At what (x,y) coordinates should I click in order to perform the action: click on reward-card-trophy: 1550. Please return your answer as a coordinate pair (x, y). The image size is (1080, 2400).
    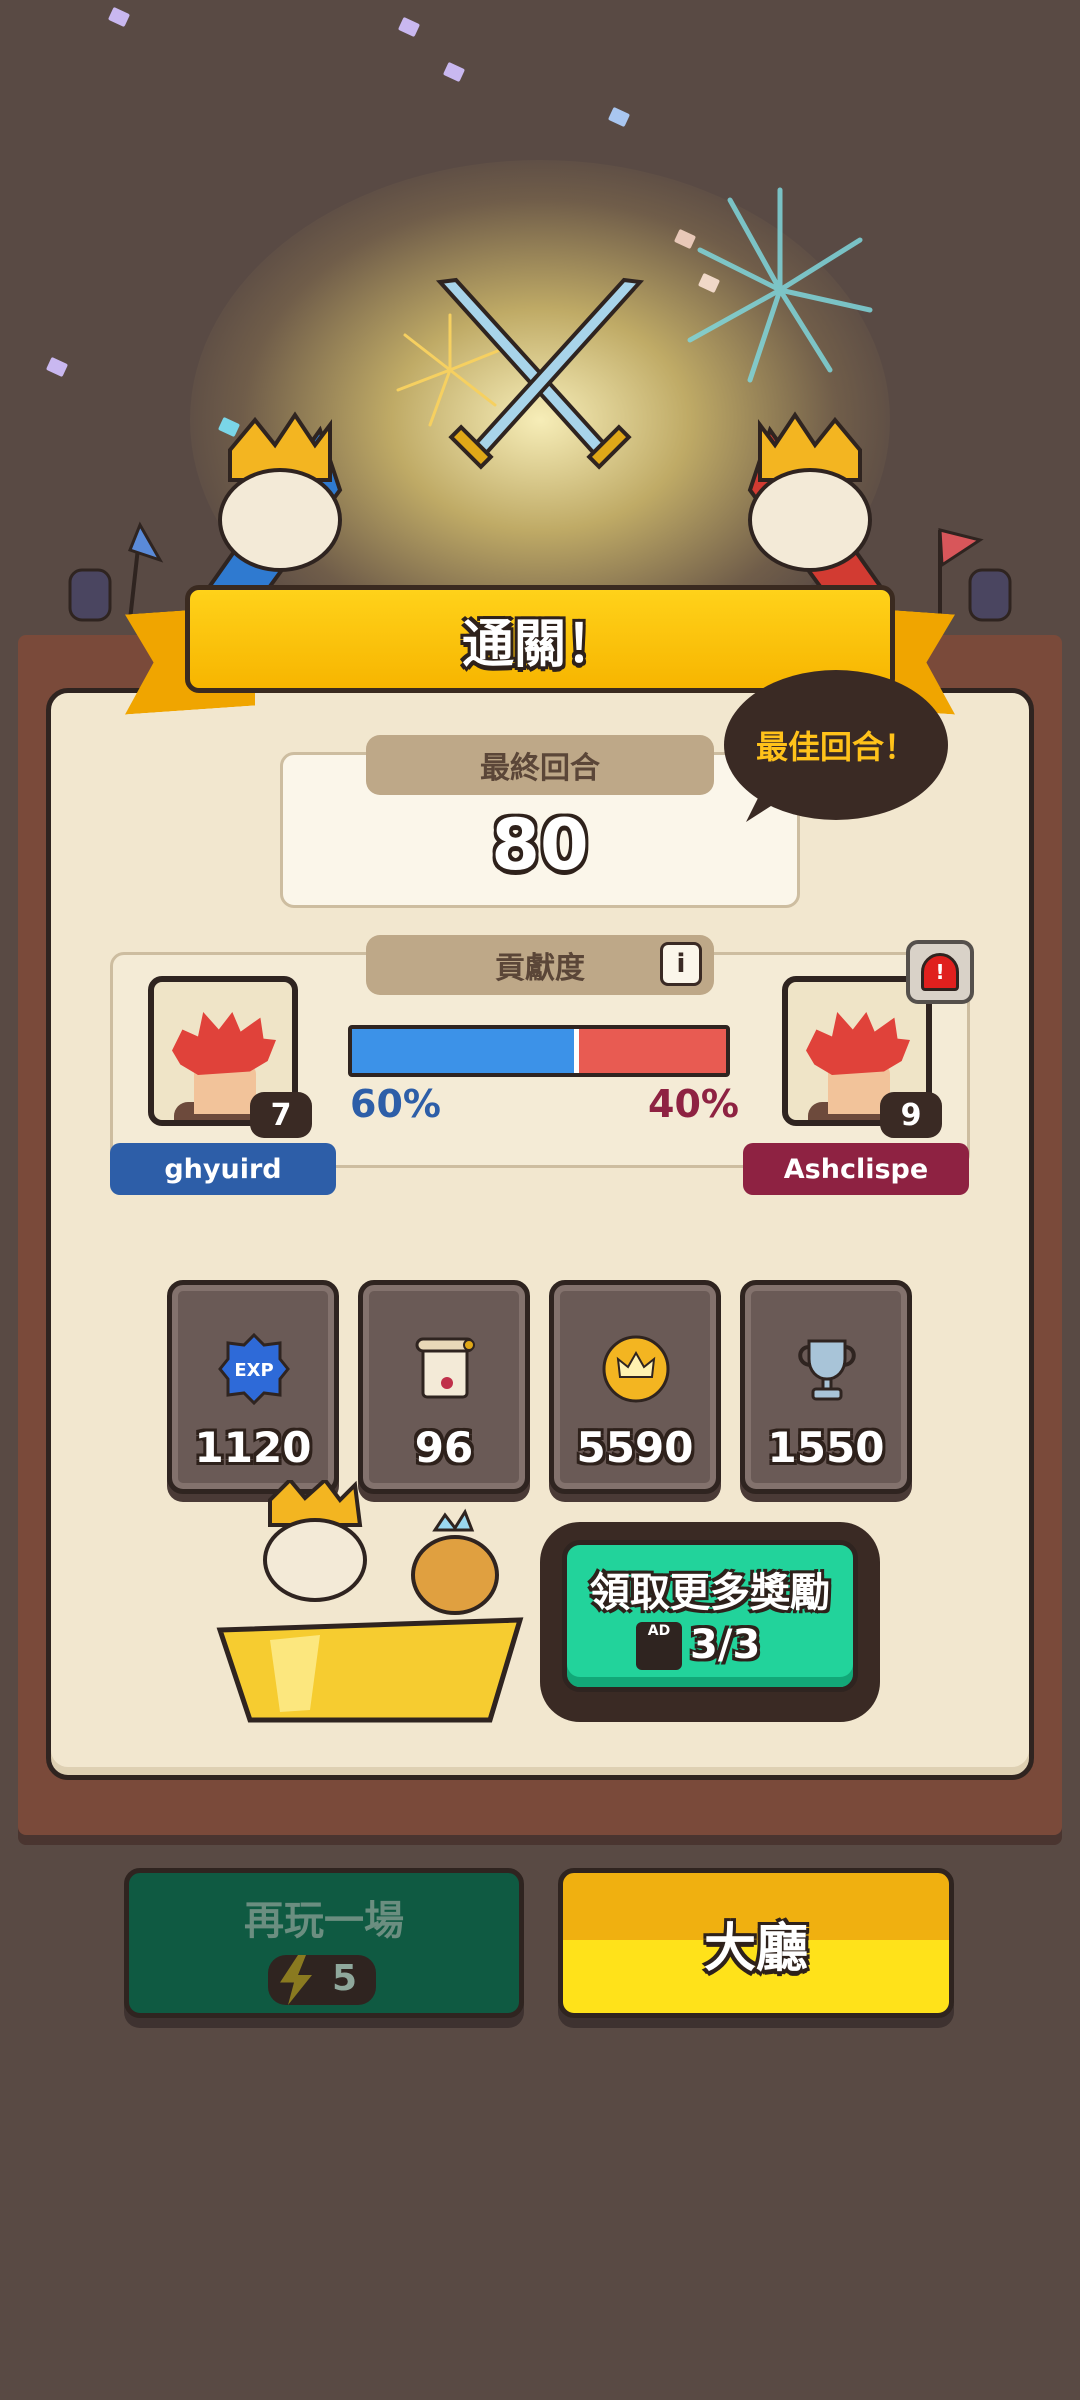
    Looking at the image, I should click on (826, 1387).